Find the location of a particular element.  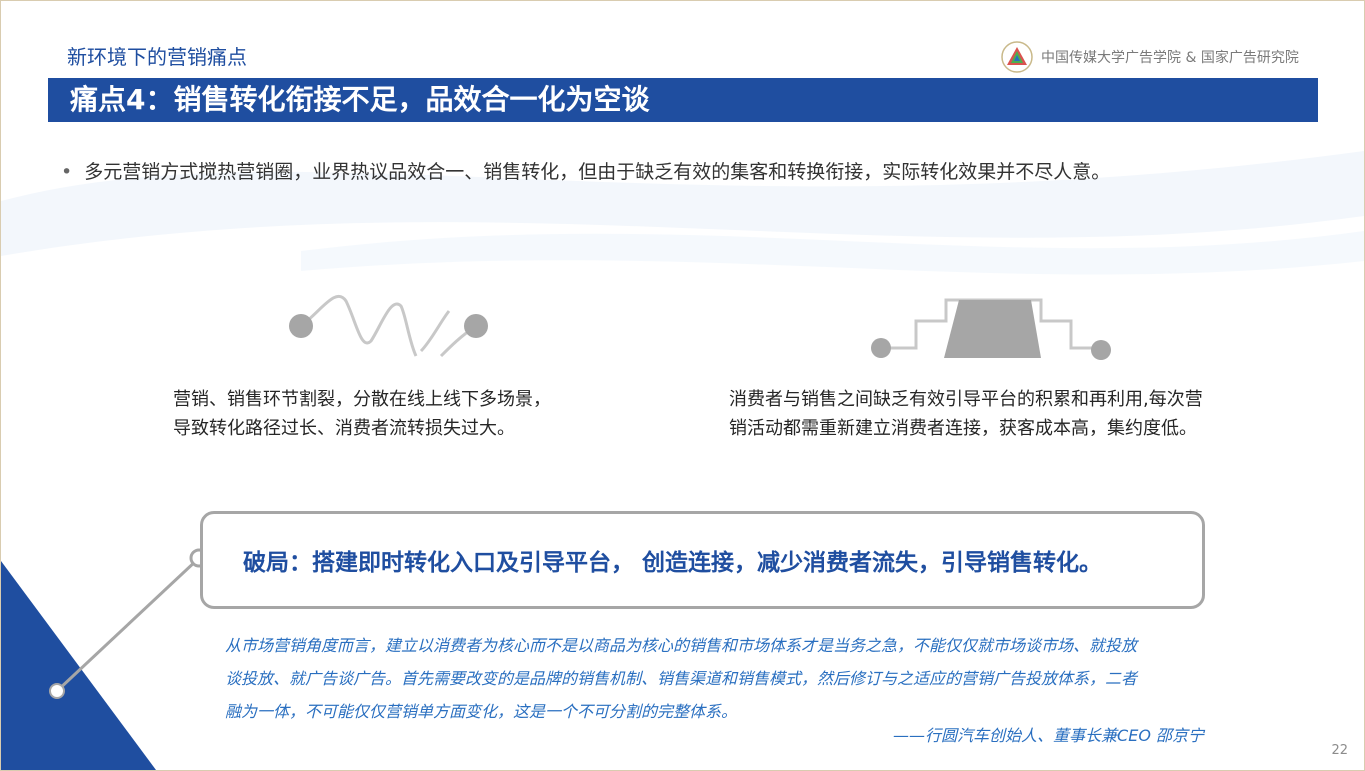

page-title: 痛点4：销售转化衔接不足，品效合一化为空谈 is located at coordinates (360, 99).